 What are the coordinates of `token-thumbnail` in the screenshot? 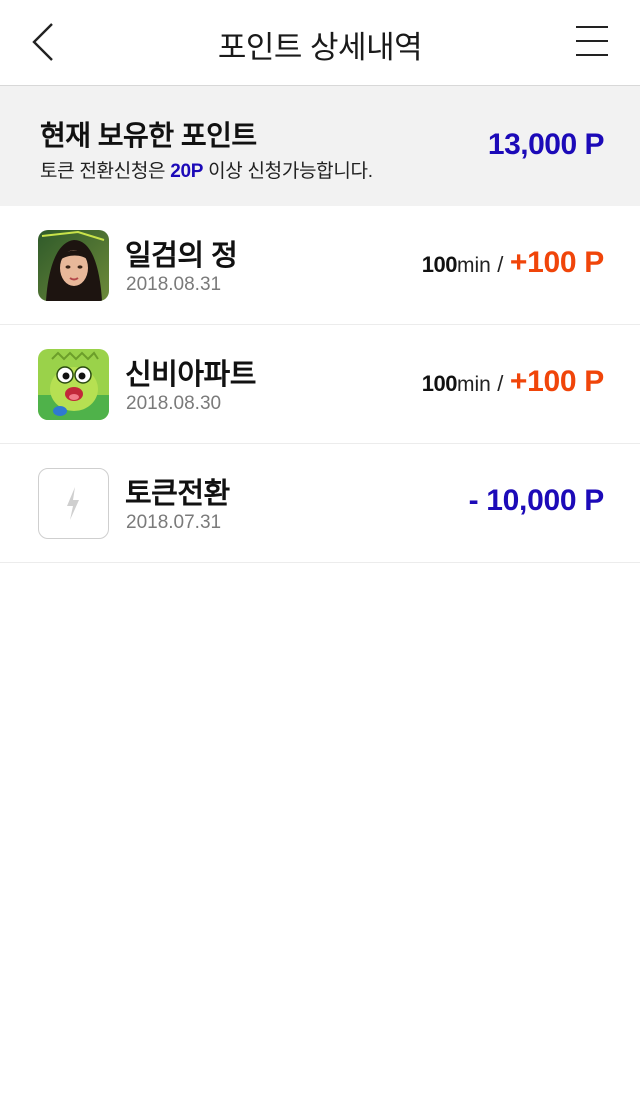 It's located at (73, 503).